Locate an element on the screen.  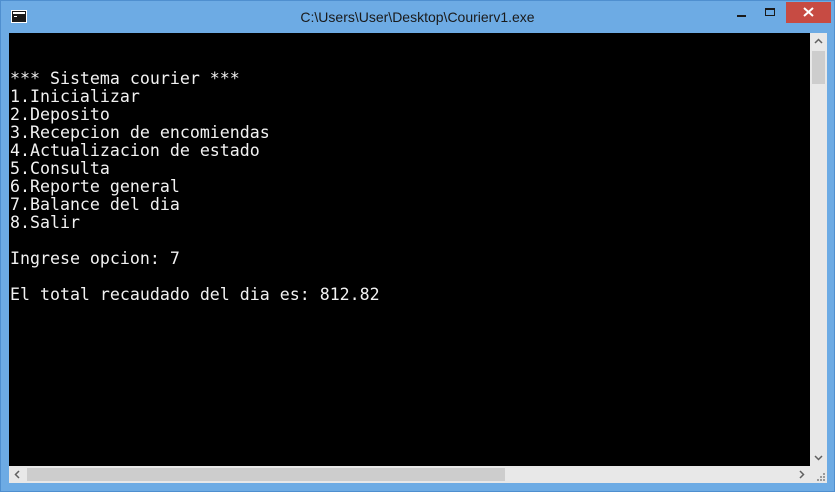
scroll-down-button is located at coordinates (818, 457).